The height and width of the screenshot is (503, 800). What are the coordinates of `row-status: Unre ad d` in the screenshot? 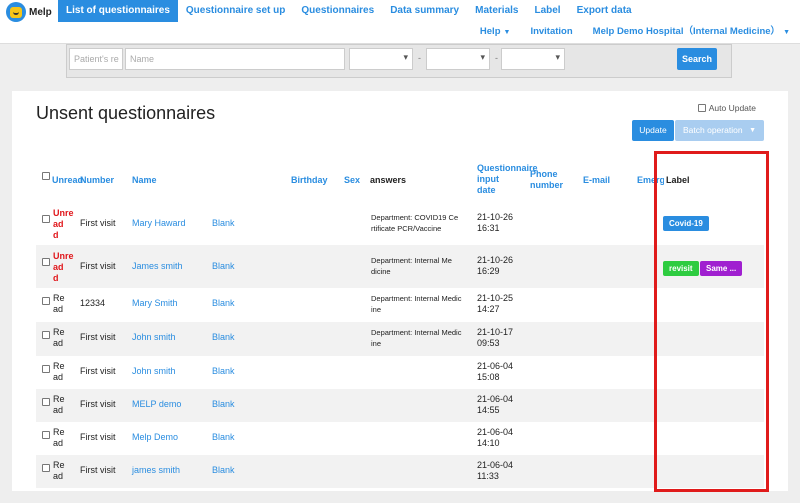 It's located at (63, 224).